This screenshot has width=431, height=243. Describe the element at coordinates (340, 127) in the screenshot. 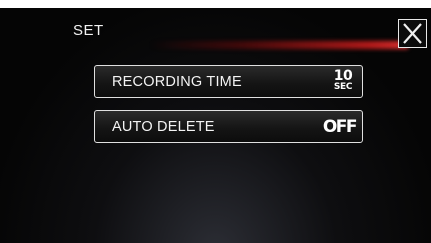

I see `auto-delete-value-icon: OFF` at that location.